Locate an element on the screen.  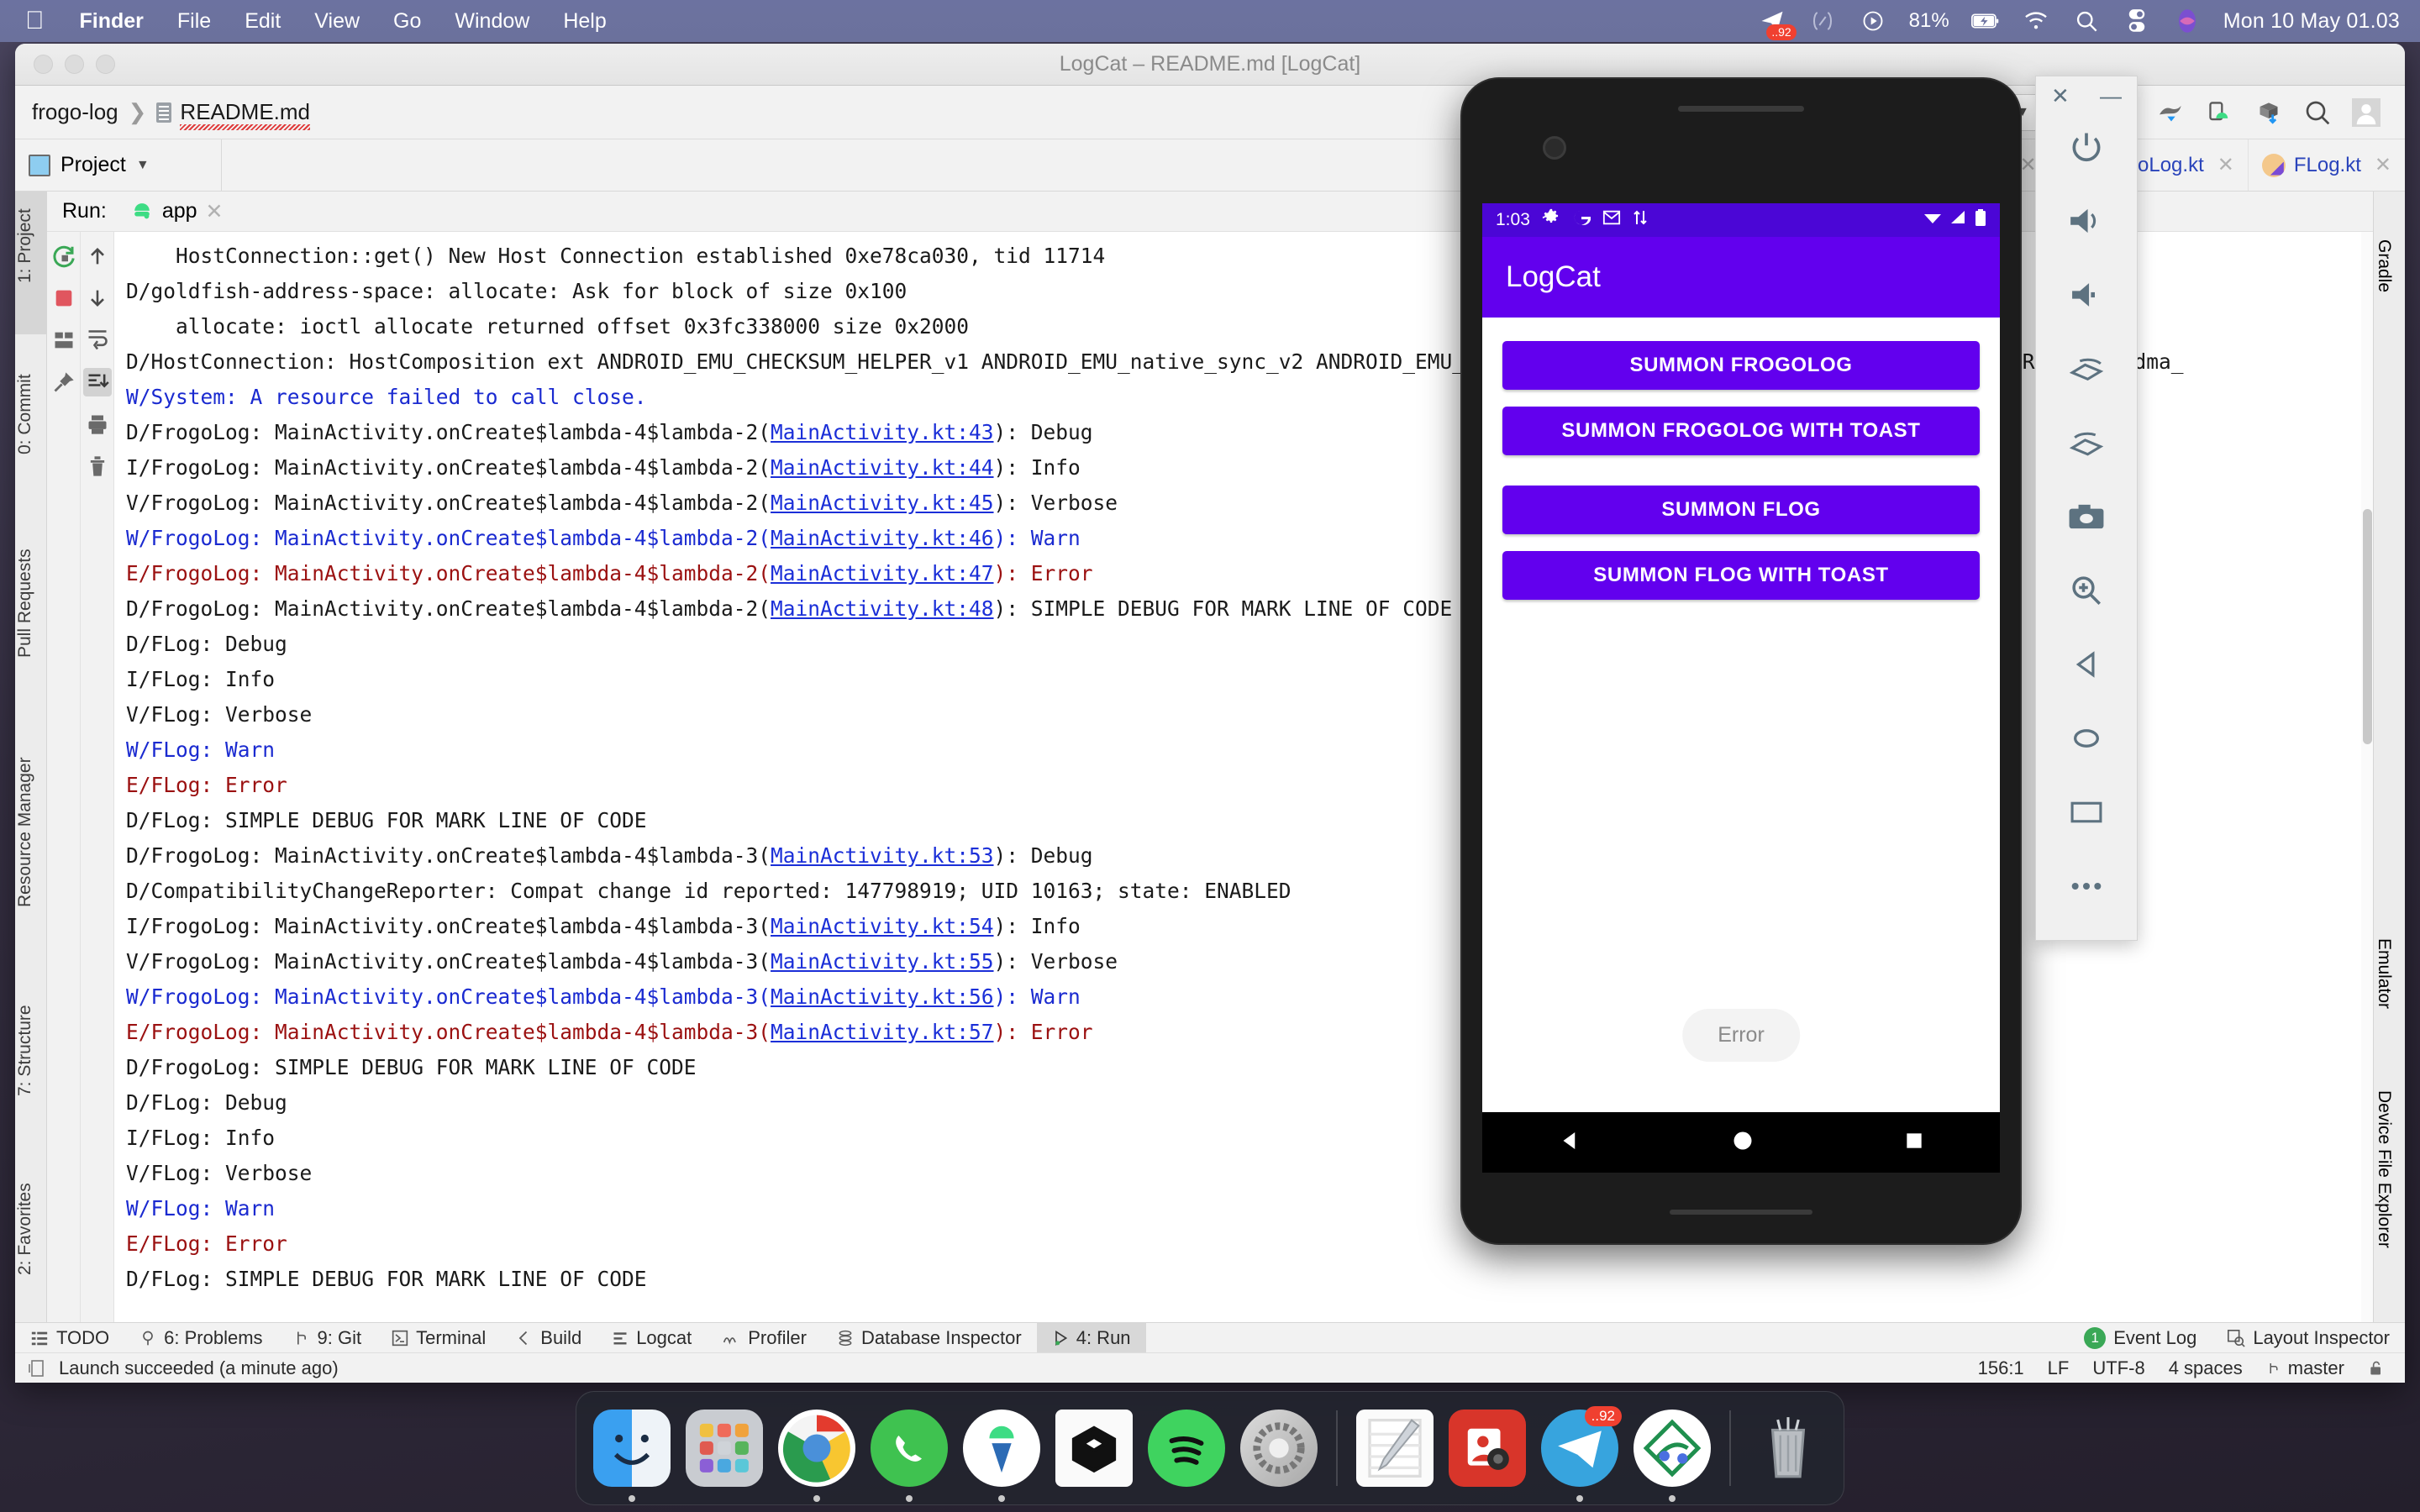
file-encoding: UTF-8 is located at coordinates (2118, 1368).